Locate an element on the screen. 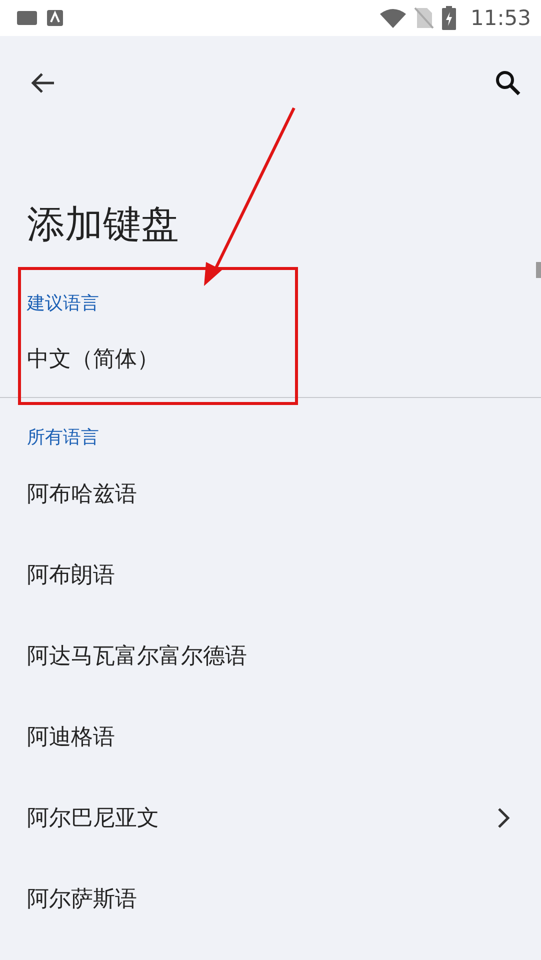 This screenshot has height=960, width=541. scrollbar is located at coordinates (538, 270).